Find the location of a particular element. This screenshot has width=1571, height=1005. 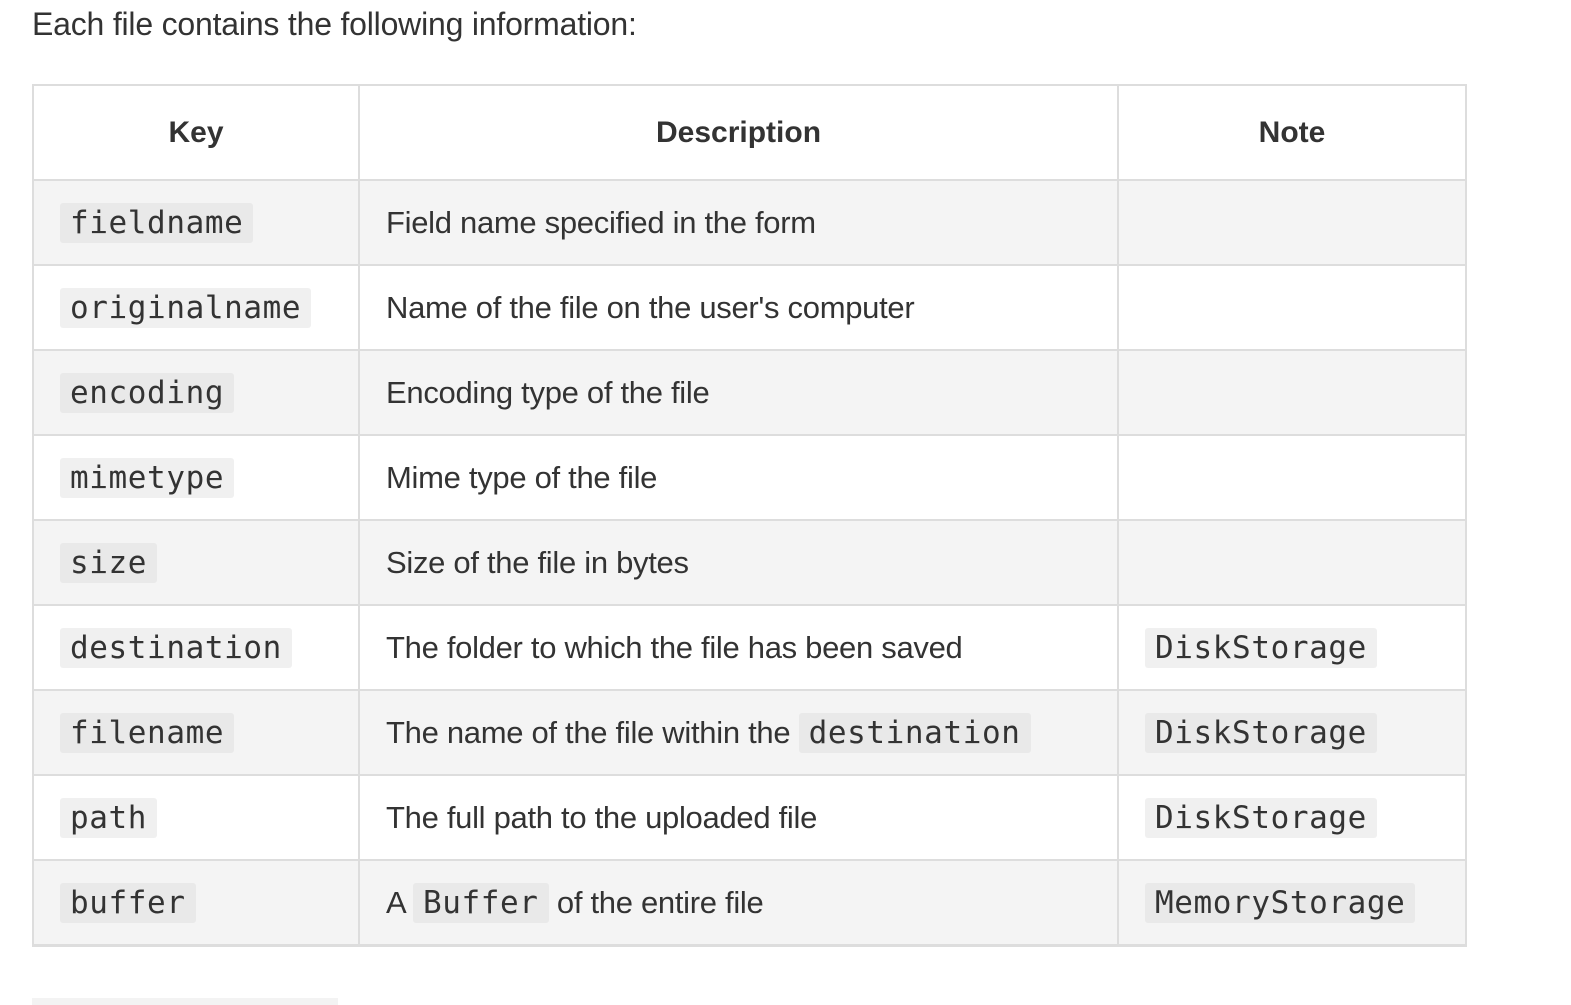

note-cell: MemoryStorage is located at coordinates (1292, 903).